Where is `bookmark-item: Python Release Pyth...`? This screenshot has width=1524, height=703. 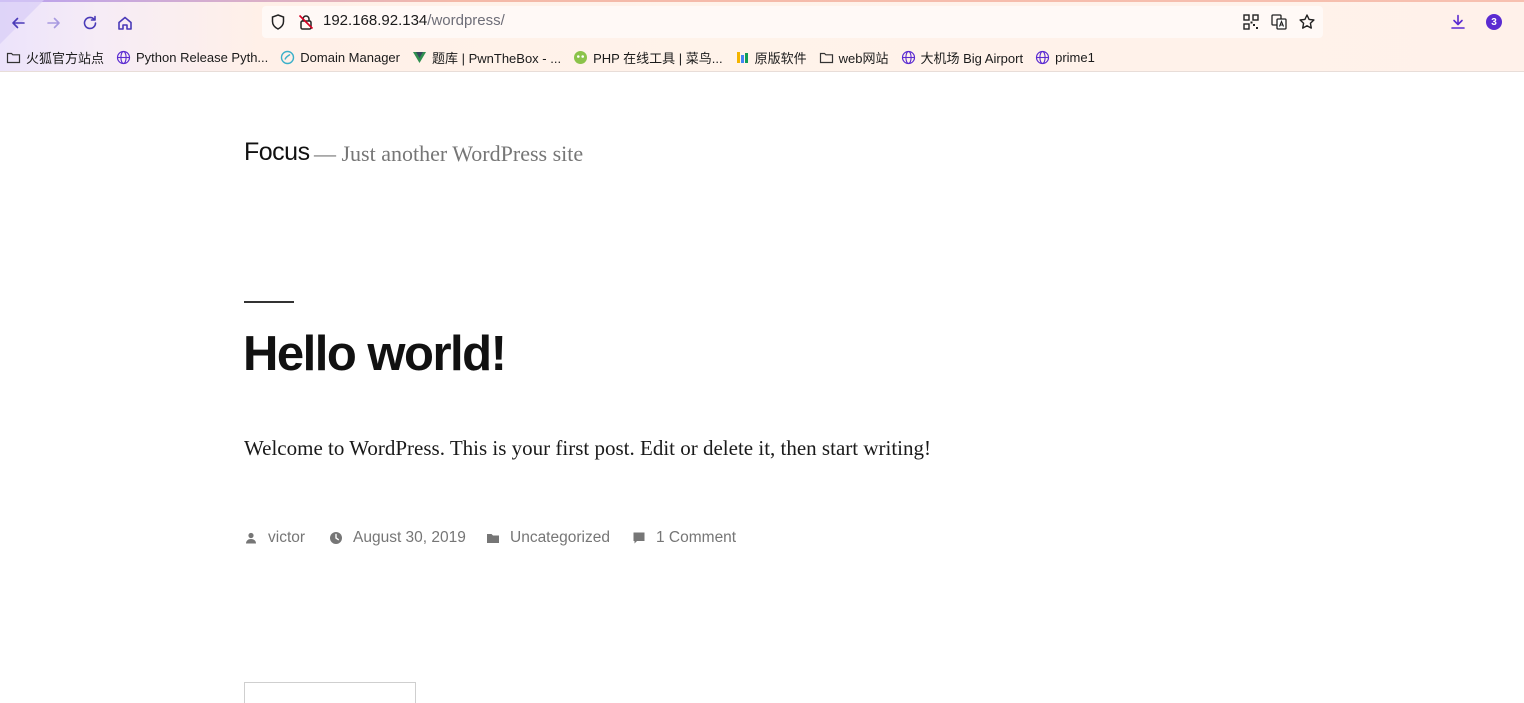 bookmark-item: Python Release Pyth... is located at coordinates (192, 57).